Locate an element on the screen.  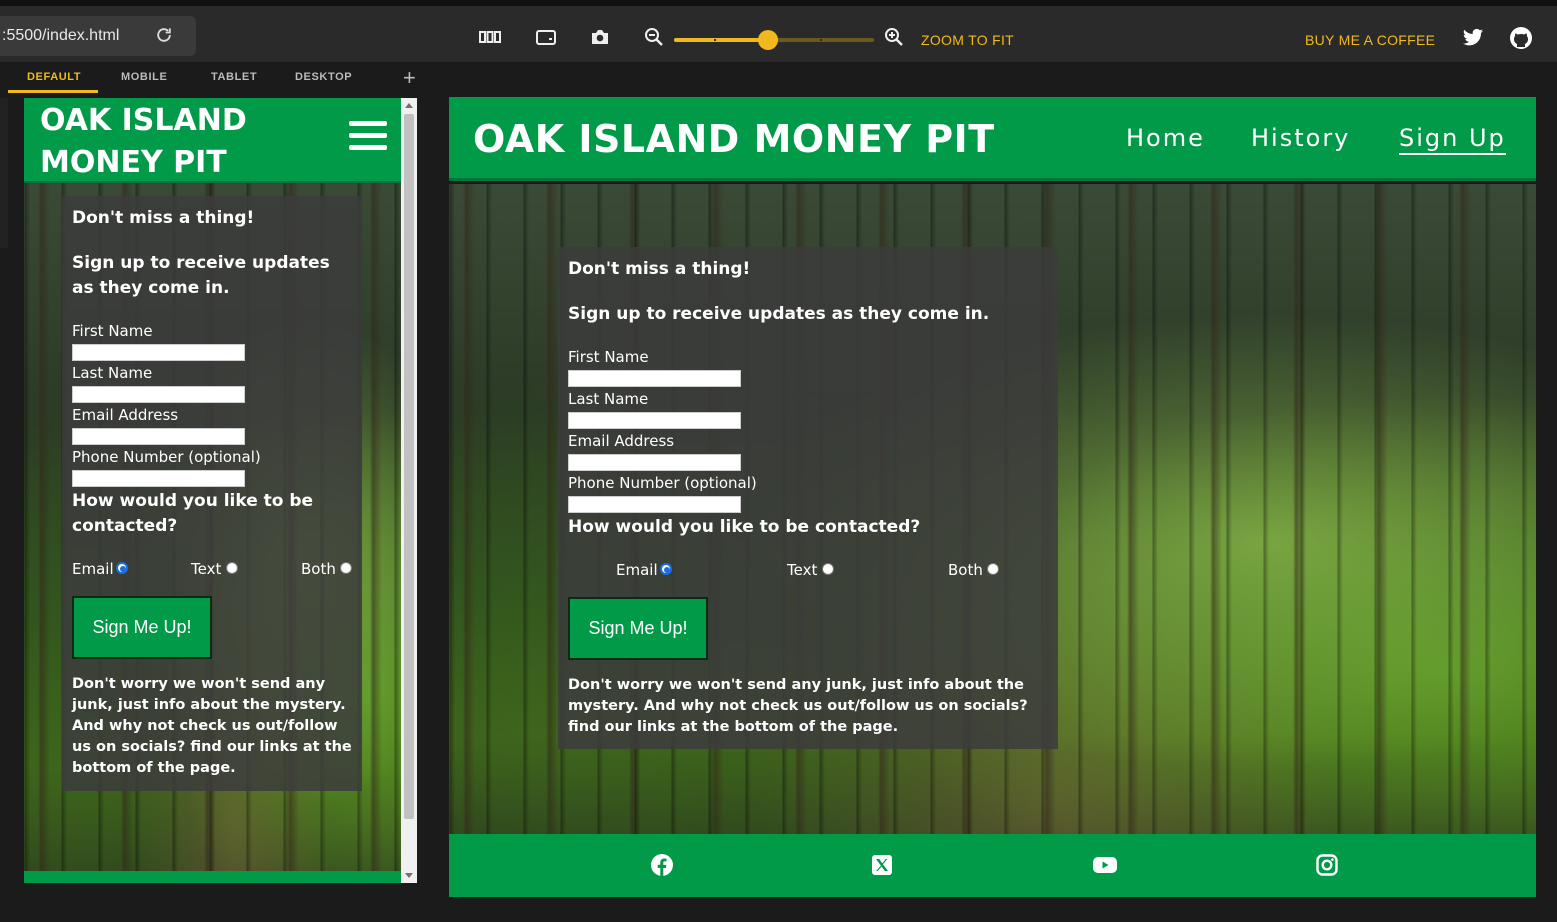
panel-edge is located at coordinates (4, 173).